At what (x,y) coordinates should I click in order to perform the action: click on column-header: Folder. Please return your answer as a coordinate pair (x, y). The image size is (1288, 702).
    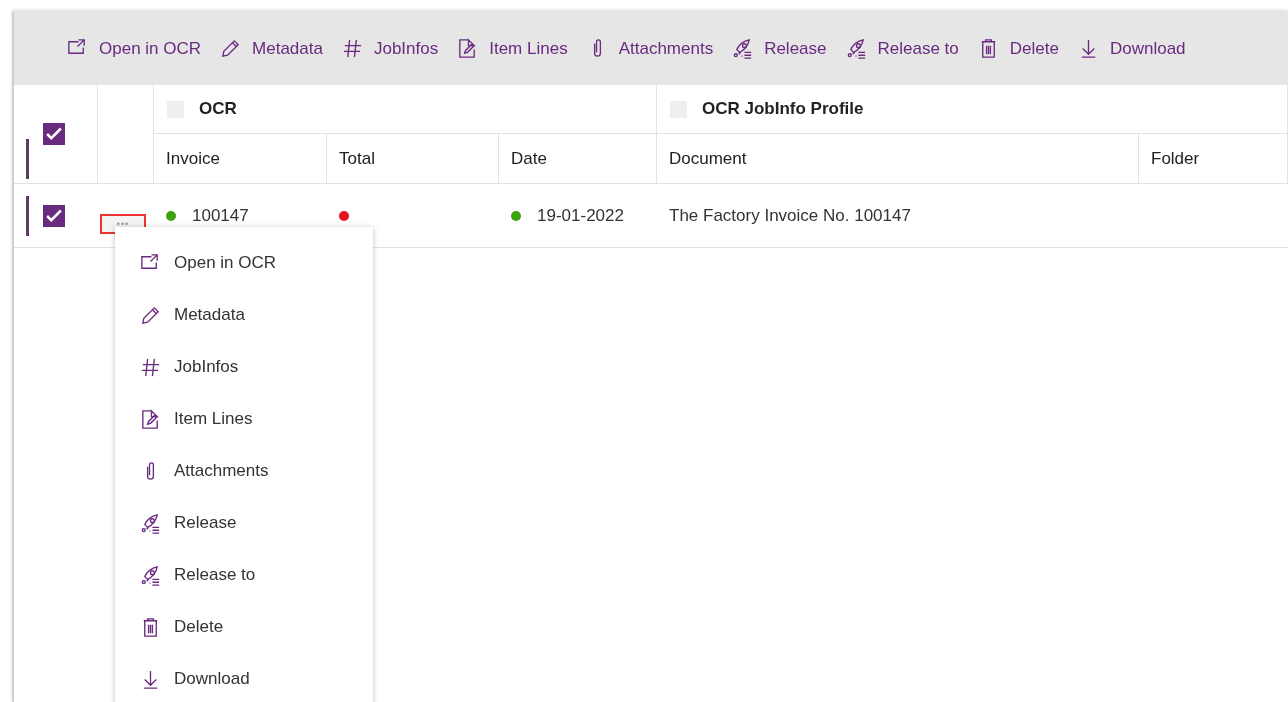
    Looking at the image, I should click on (1213, 159).